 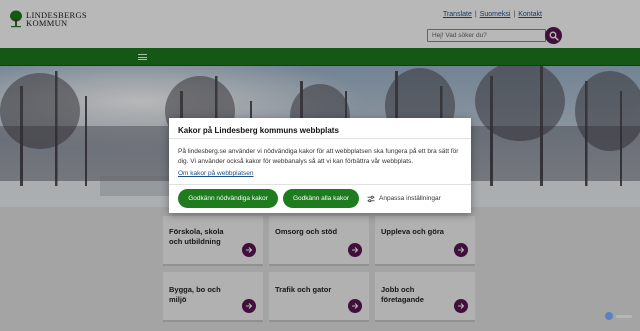 I want to click on recaptcha-badge-icon, so click(x=619, y=316).